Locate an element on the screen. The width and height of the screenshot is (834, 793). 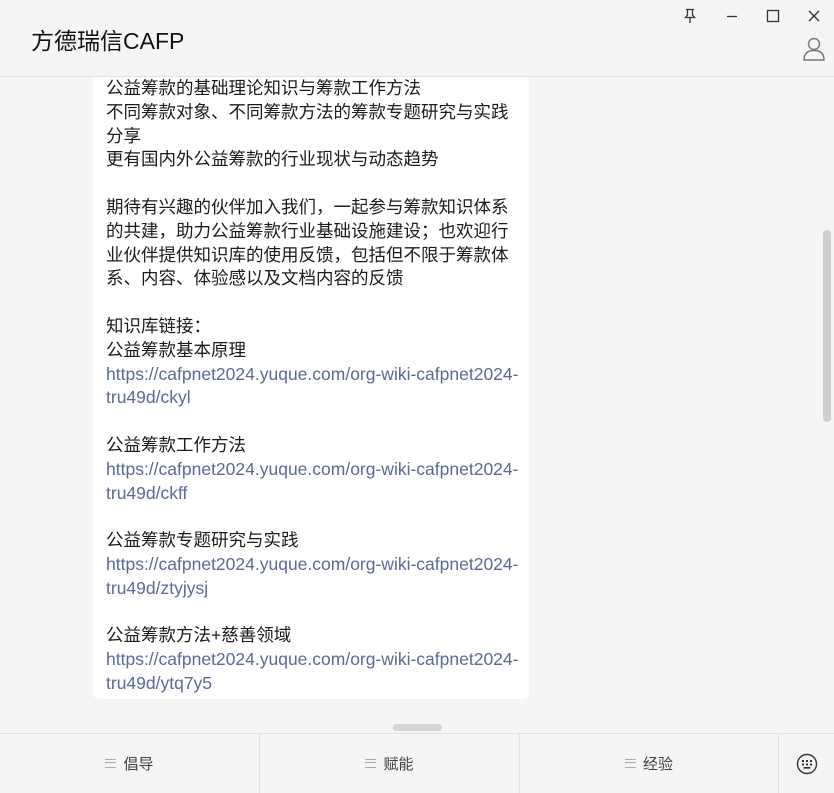
maximize-icon is located at coordinates (773, 16).